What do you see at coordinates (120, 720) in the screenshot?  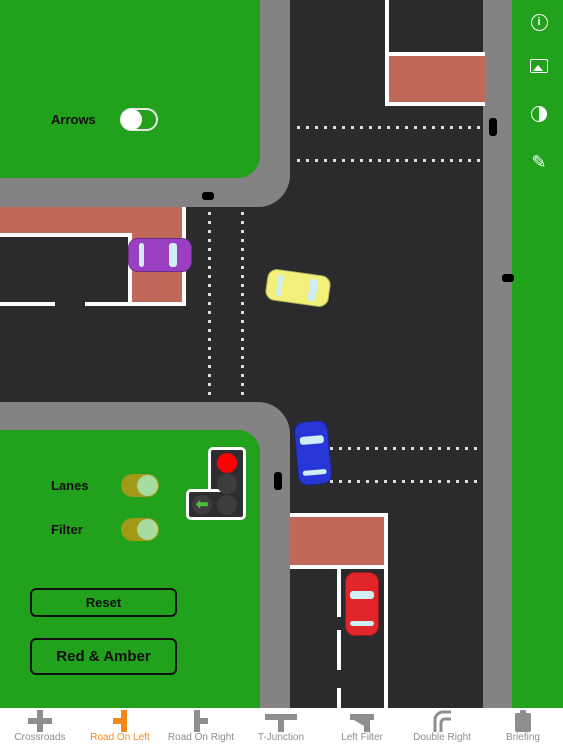 I see `road-on-left-icon` at bounding box center [120, 720].